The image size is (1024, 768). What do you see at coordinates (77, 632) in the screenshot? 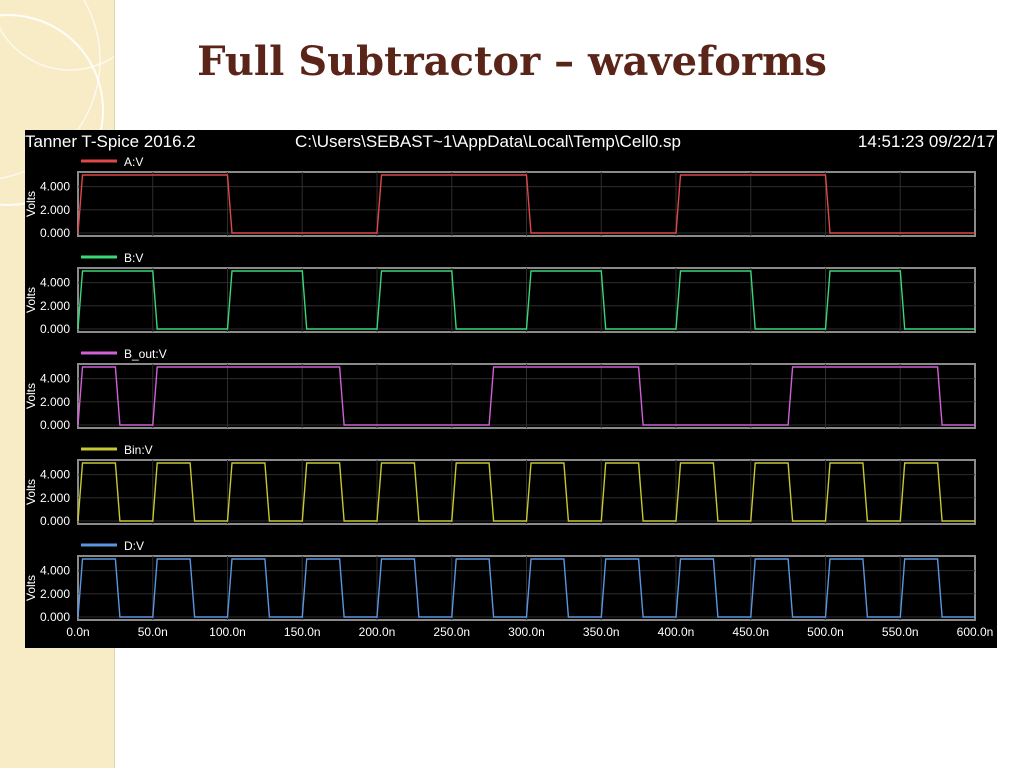
I see `x-tick-label: 0.0n` at bounding box center [77, 632].